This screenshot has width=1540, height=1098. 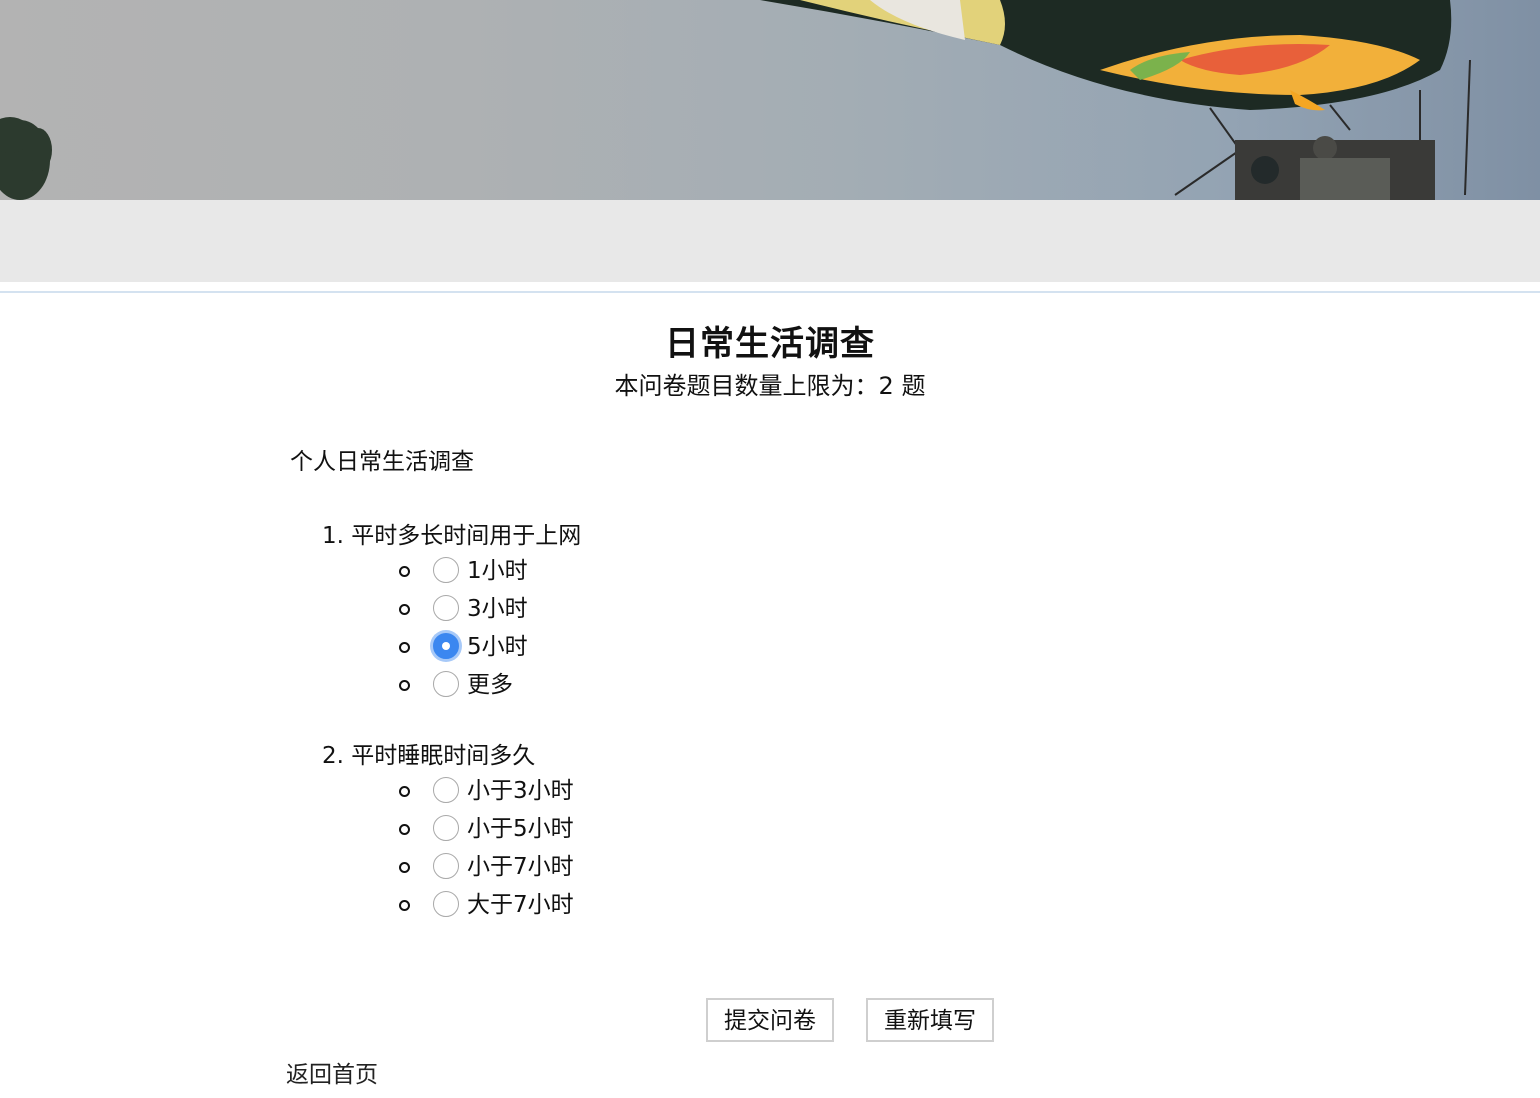 I want to click on radio-button-selected, so click(x=446, y=646).